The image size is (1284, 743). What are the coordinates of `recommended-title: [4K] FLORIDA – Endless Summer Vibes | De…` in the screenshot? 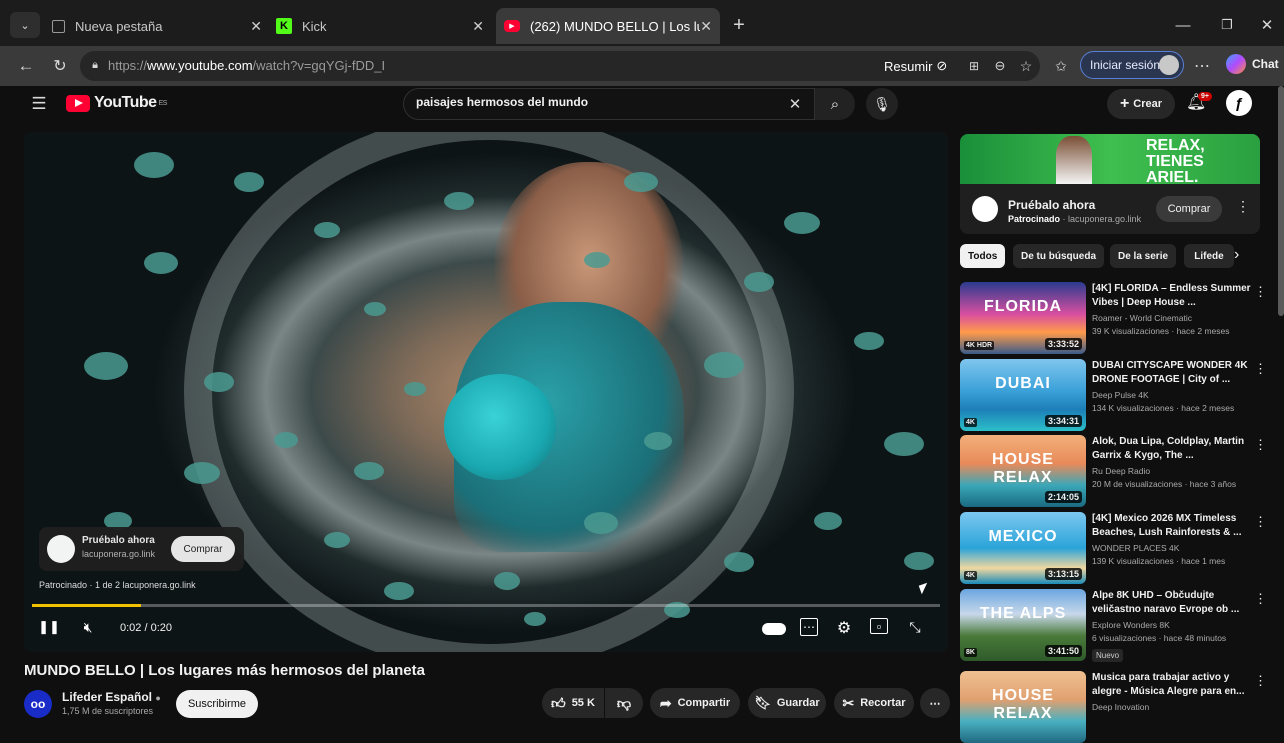 It's located at (1172, 296).